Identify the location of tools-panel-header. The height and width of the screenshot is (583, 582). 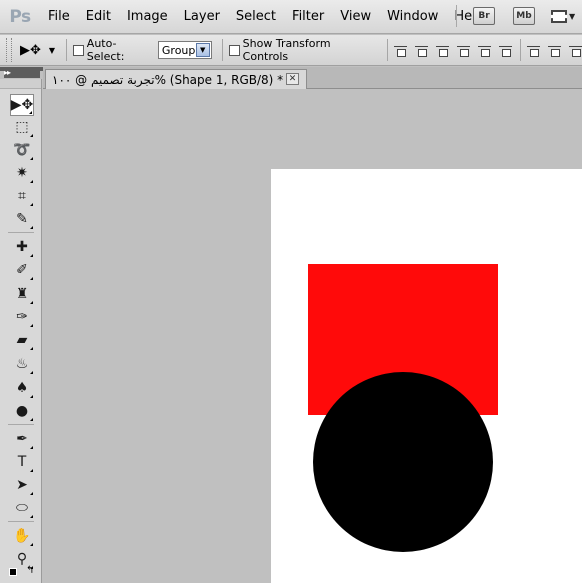
(20, 84).